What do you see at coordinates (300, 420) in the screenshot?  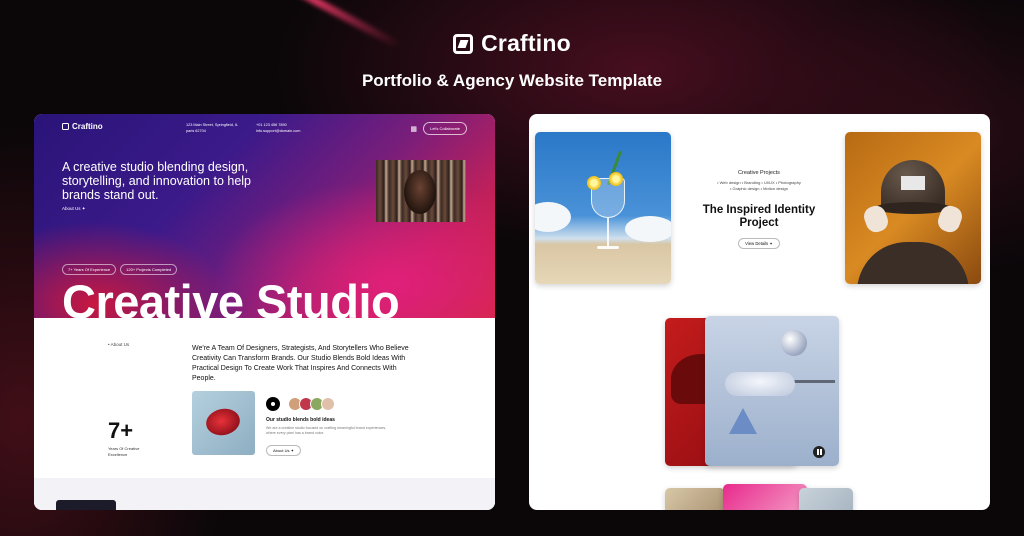 I see `studio-blurb-title: Our studio blends bold ideas` at bounding box center [300, 420].